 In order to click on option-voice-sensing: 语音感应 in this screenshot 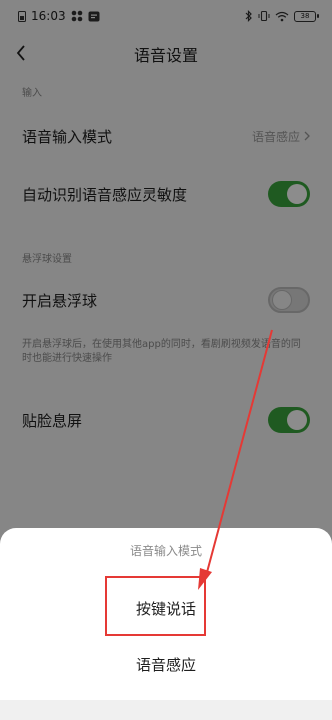, I will do `click(166, 664)`.